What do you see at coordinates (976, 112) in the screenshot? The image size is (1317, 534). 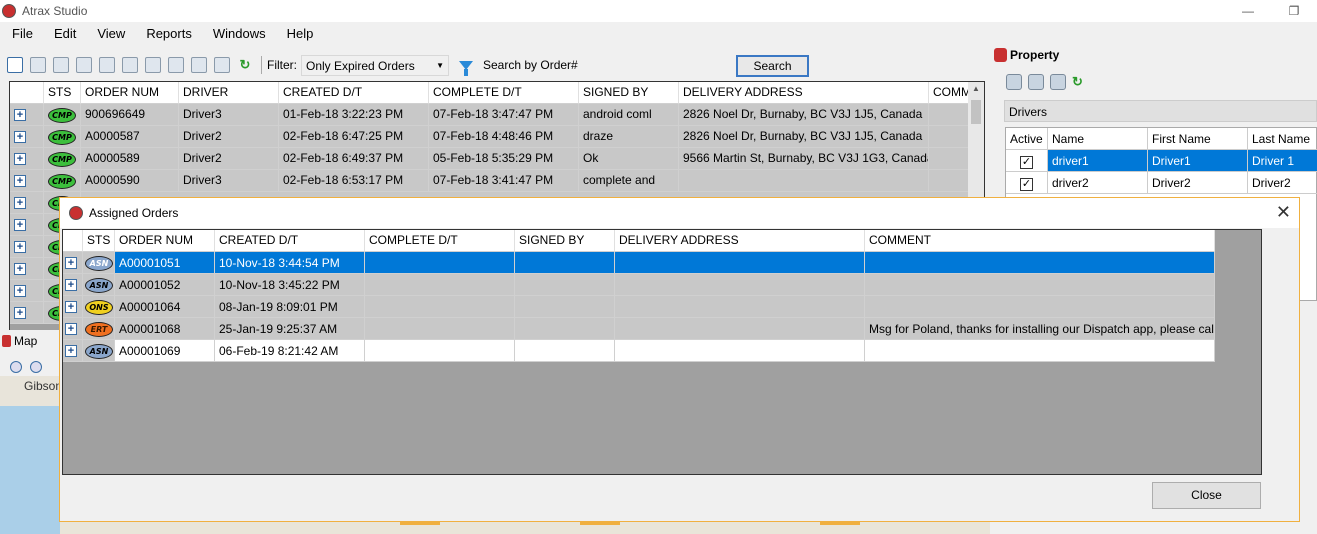 I see `scroll-thumb` at bounding box center [976, 112].